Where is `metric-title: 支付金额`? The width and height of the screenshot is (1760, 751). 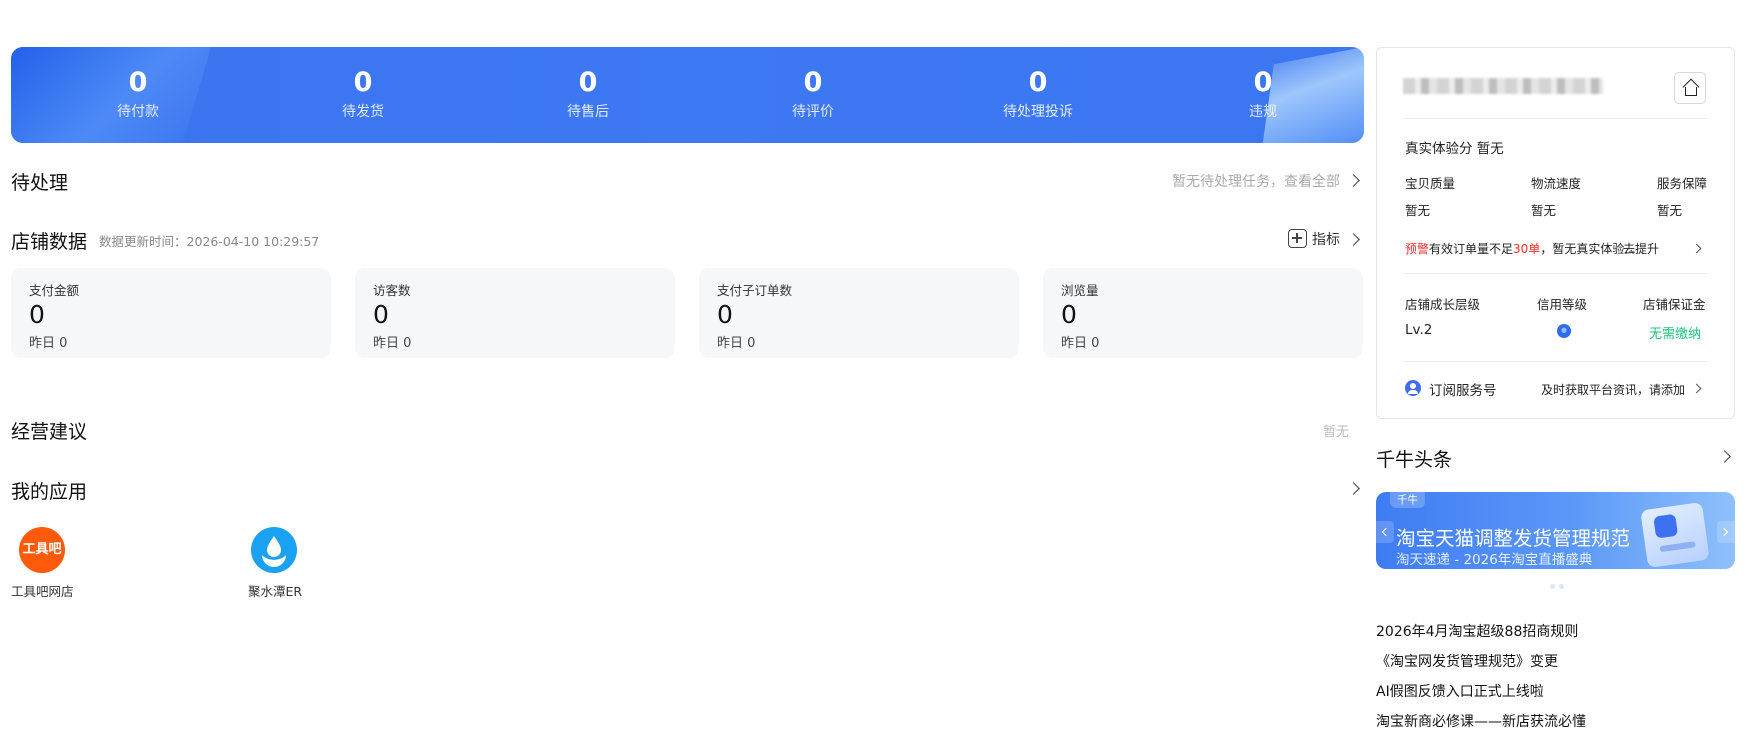 metric-title: 支付金额 is located at coordinates (54, 290).